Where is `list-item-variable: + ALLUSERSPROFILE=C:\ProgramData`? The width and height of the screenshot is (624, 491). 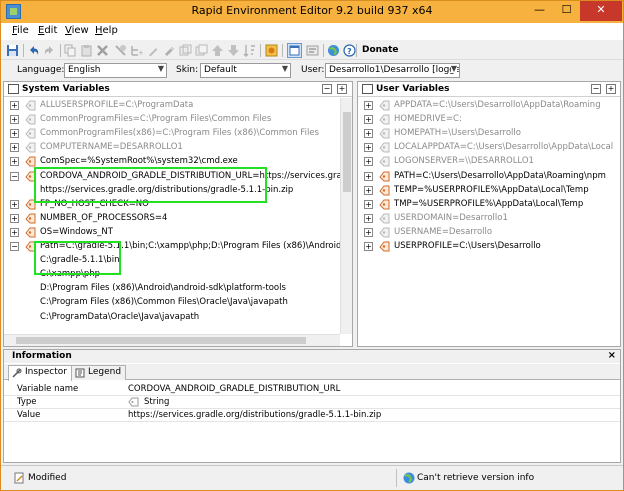
list-item-variable: + ALLUSERSPROFILE=C:\ProgramData is located at coordinates (178, 105).